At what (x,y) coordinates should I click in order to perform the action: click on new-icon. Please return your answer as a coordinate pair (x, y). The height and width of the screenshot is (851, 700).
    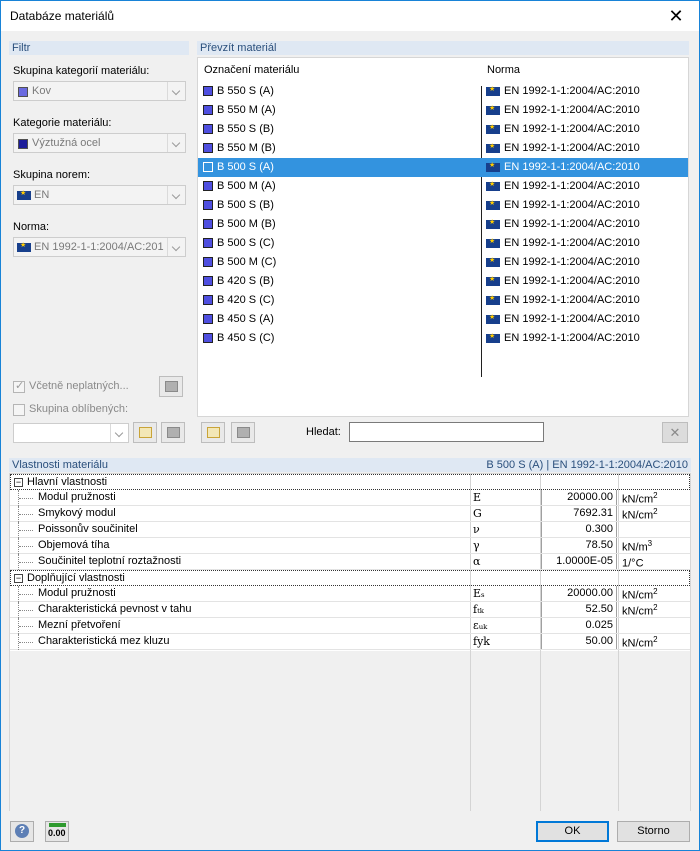
    Looking at the image, I should click on (213, 432).